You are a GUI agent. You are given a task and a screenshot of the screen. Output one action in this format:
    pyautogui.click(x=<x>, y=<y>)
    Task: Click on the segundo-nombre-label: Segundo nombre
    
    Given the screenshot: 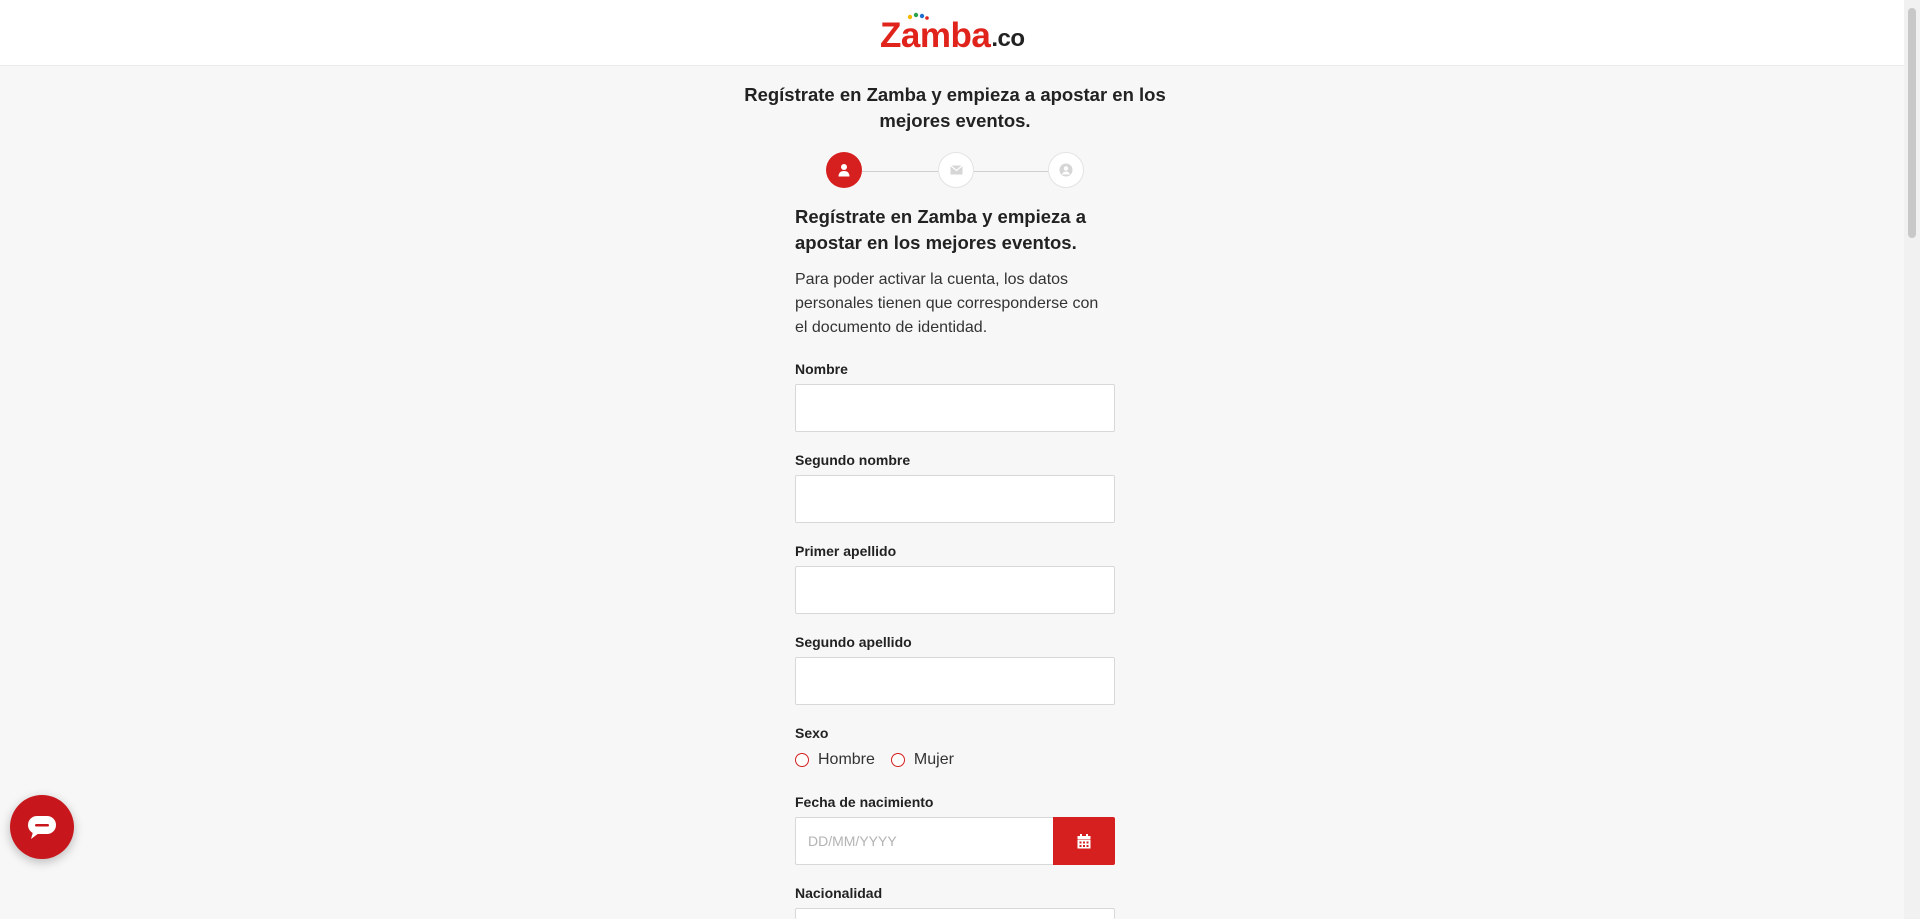 What is the action you would take?
    pyautogui.click(x=853, y=460)
    